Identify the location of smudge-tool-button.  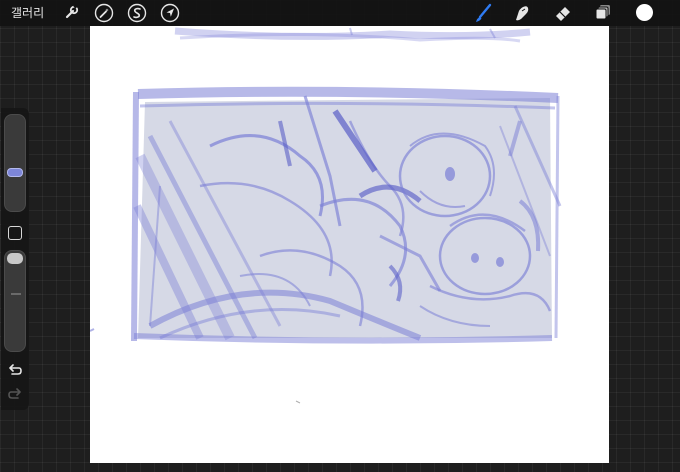
(522, 13).